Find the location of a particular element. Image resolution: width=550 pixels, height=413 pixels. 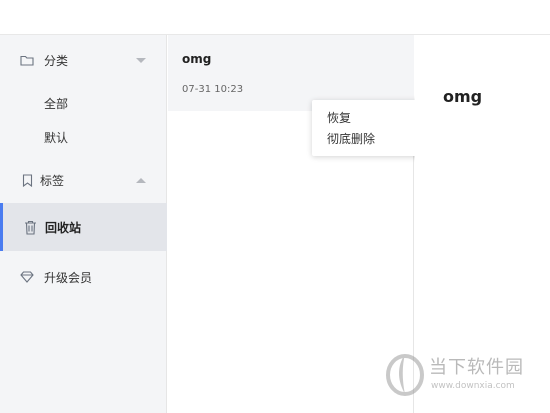

note-detail-title: omg is located at coordinates (463, 96).